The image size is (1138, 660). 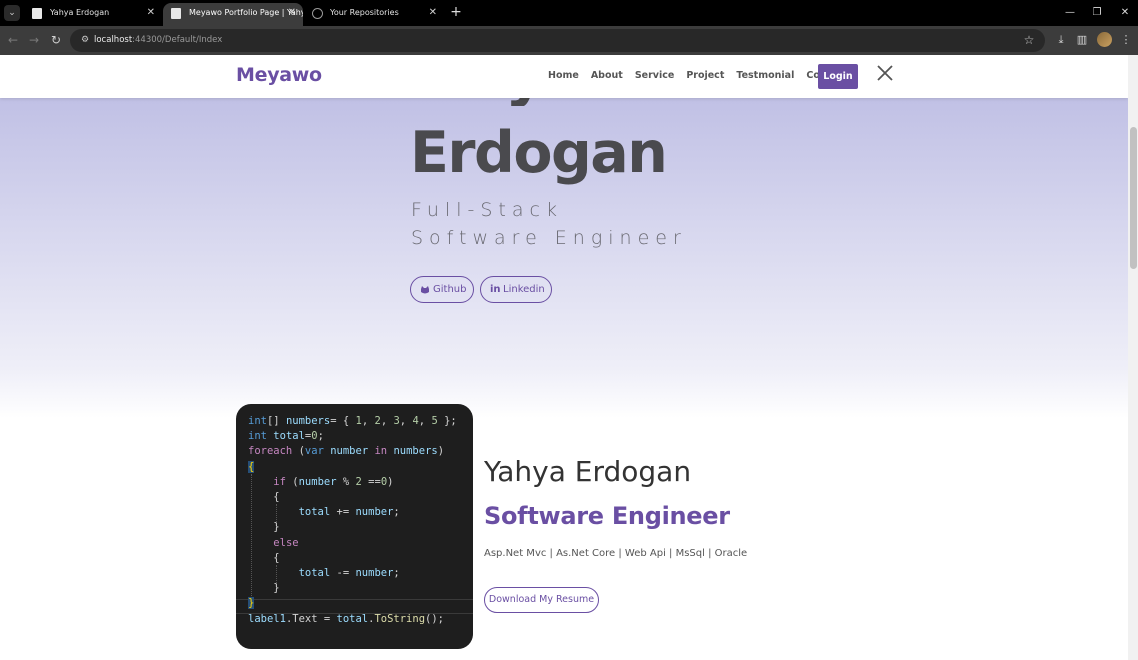 What do you see at coordinates (158, 40) in the screenshot?
I see `address-url: localhost:44300/Default/Index` at bounding box center [158, 40].